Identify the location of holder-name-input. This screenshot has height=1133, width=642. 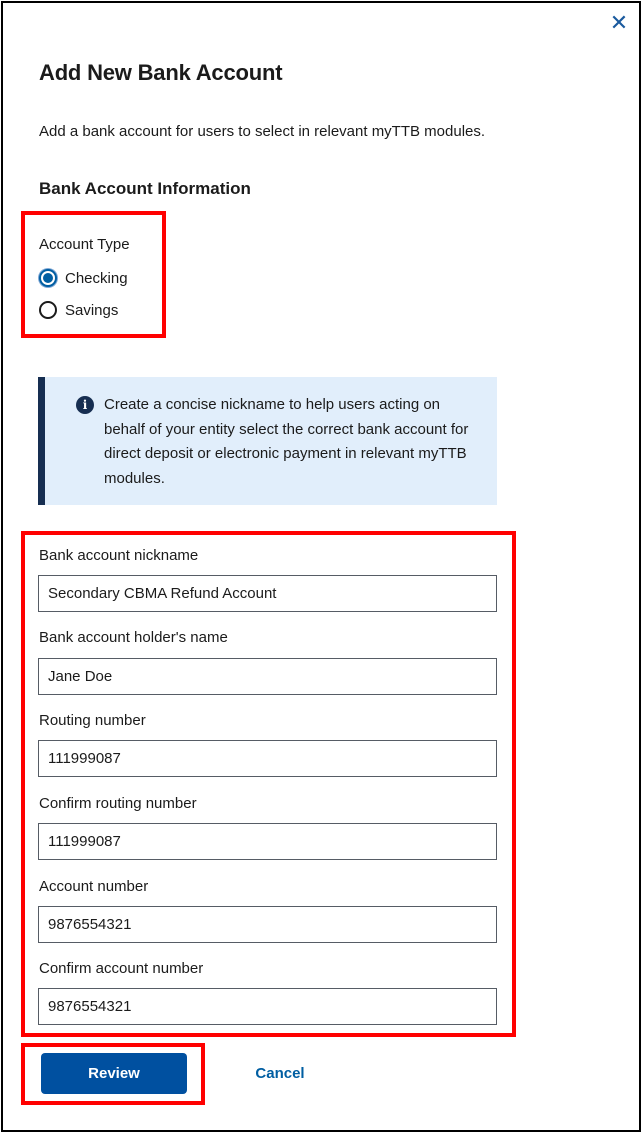
(267, 676).